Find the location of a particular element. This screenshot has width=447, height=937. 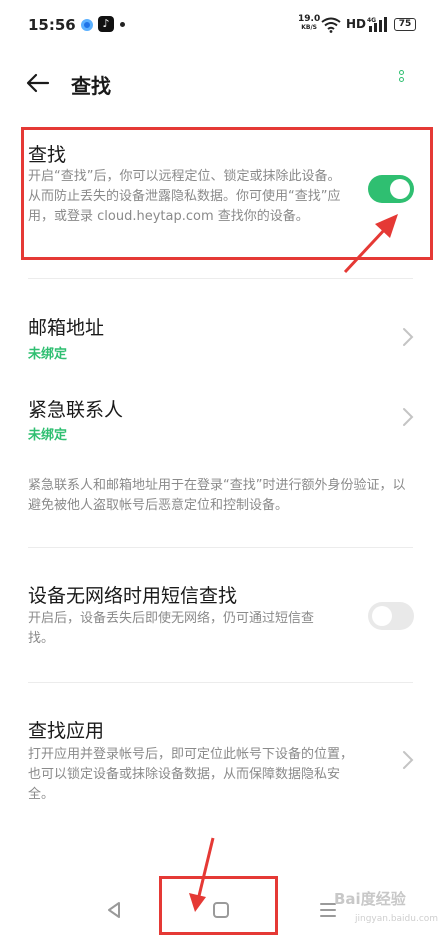

watermark-logo: Bai度经验 is located at coordinates (370, 899).